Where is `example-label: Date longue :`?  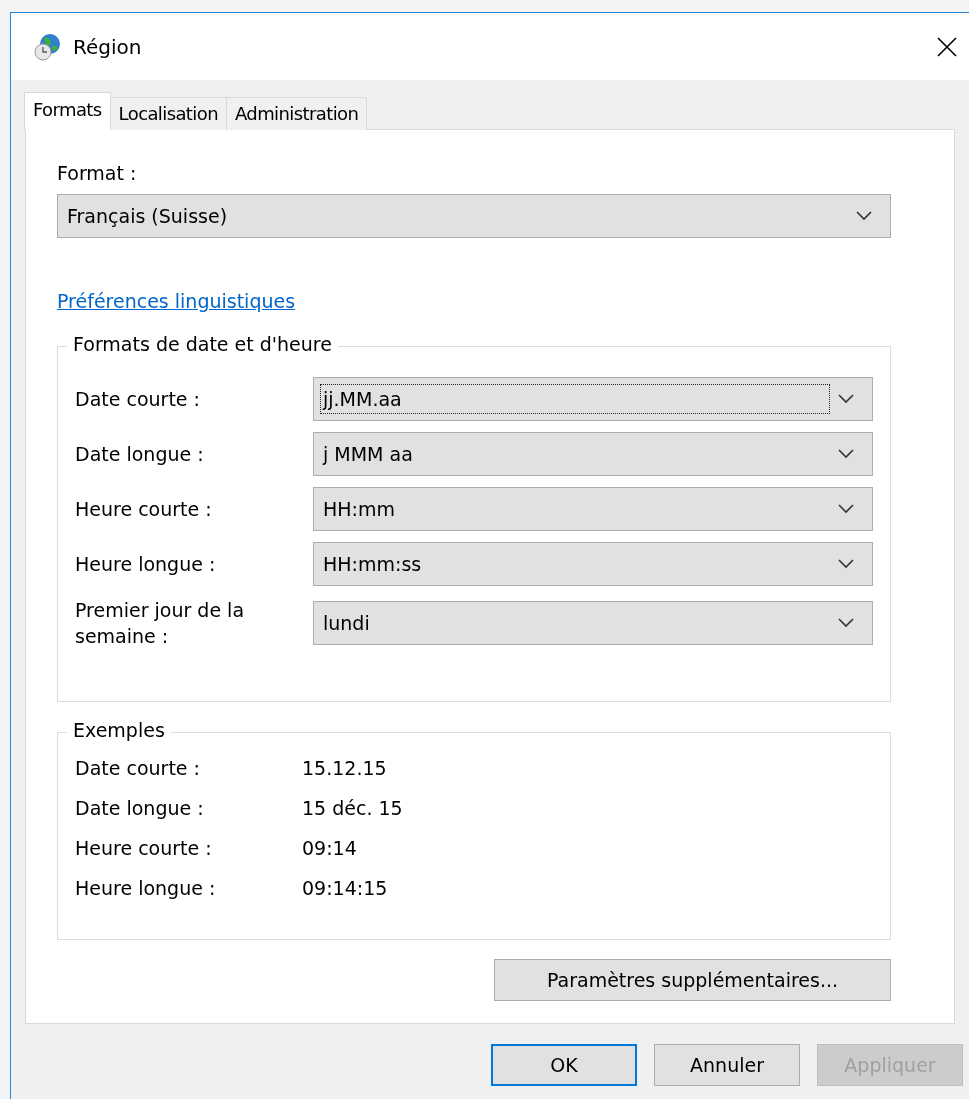 example-label: Date longue : is located at coordinates (140, 808).